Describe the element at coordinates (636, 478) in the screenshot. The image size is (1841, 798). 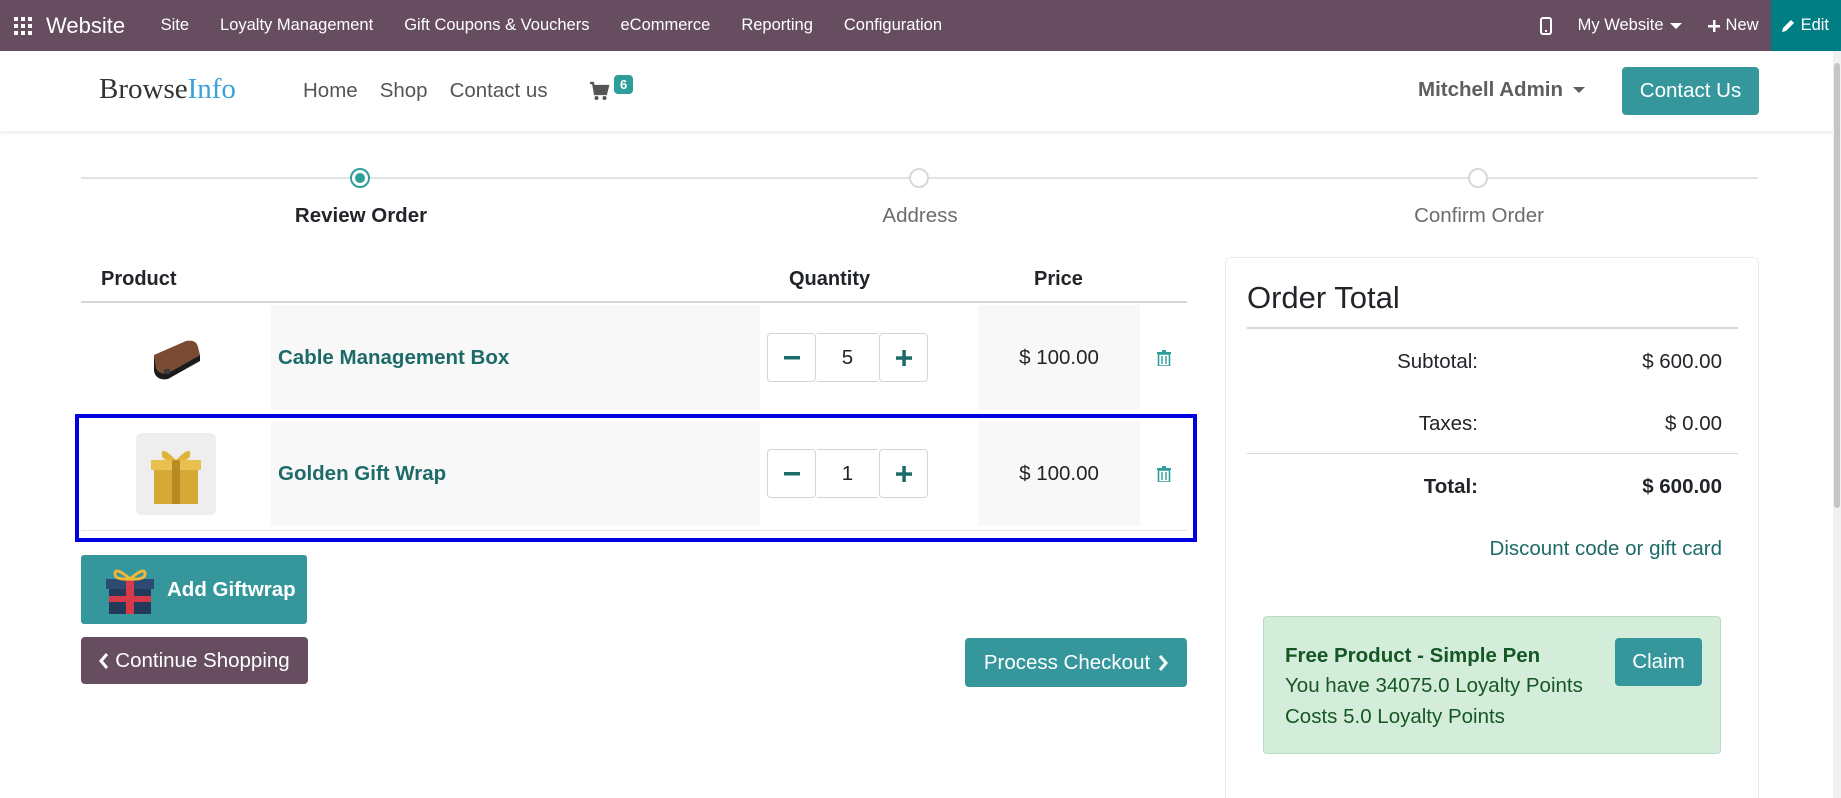
I see `selection-highlight` at that location.